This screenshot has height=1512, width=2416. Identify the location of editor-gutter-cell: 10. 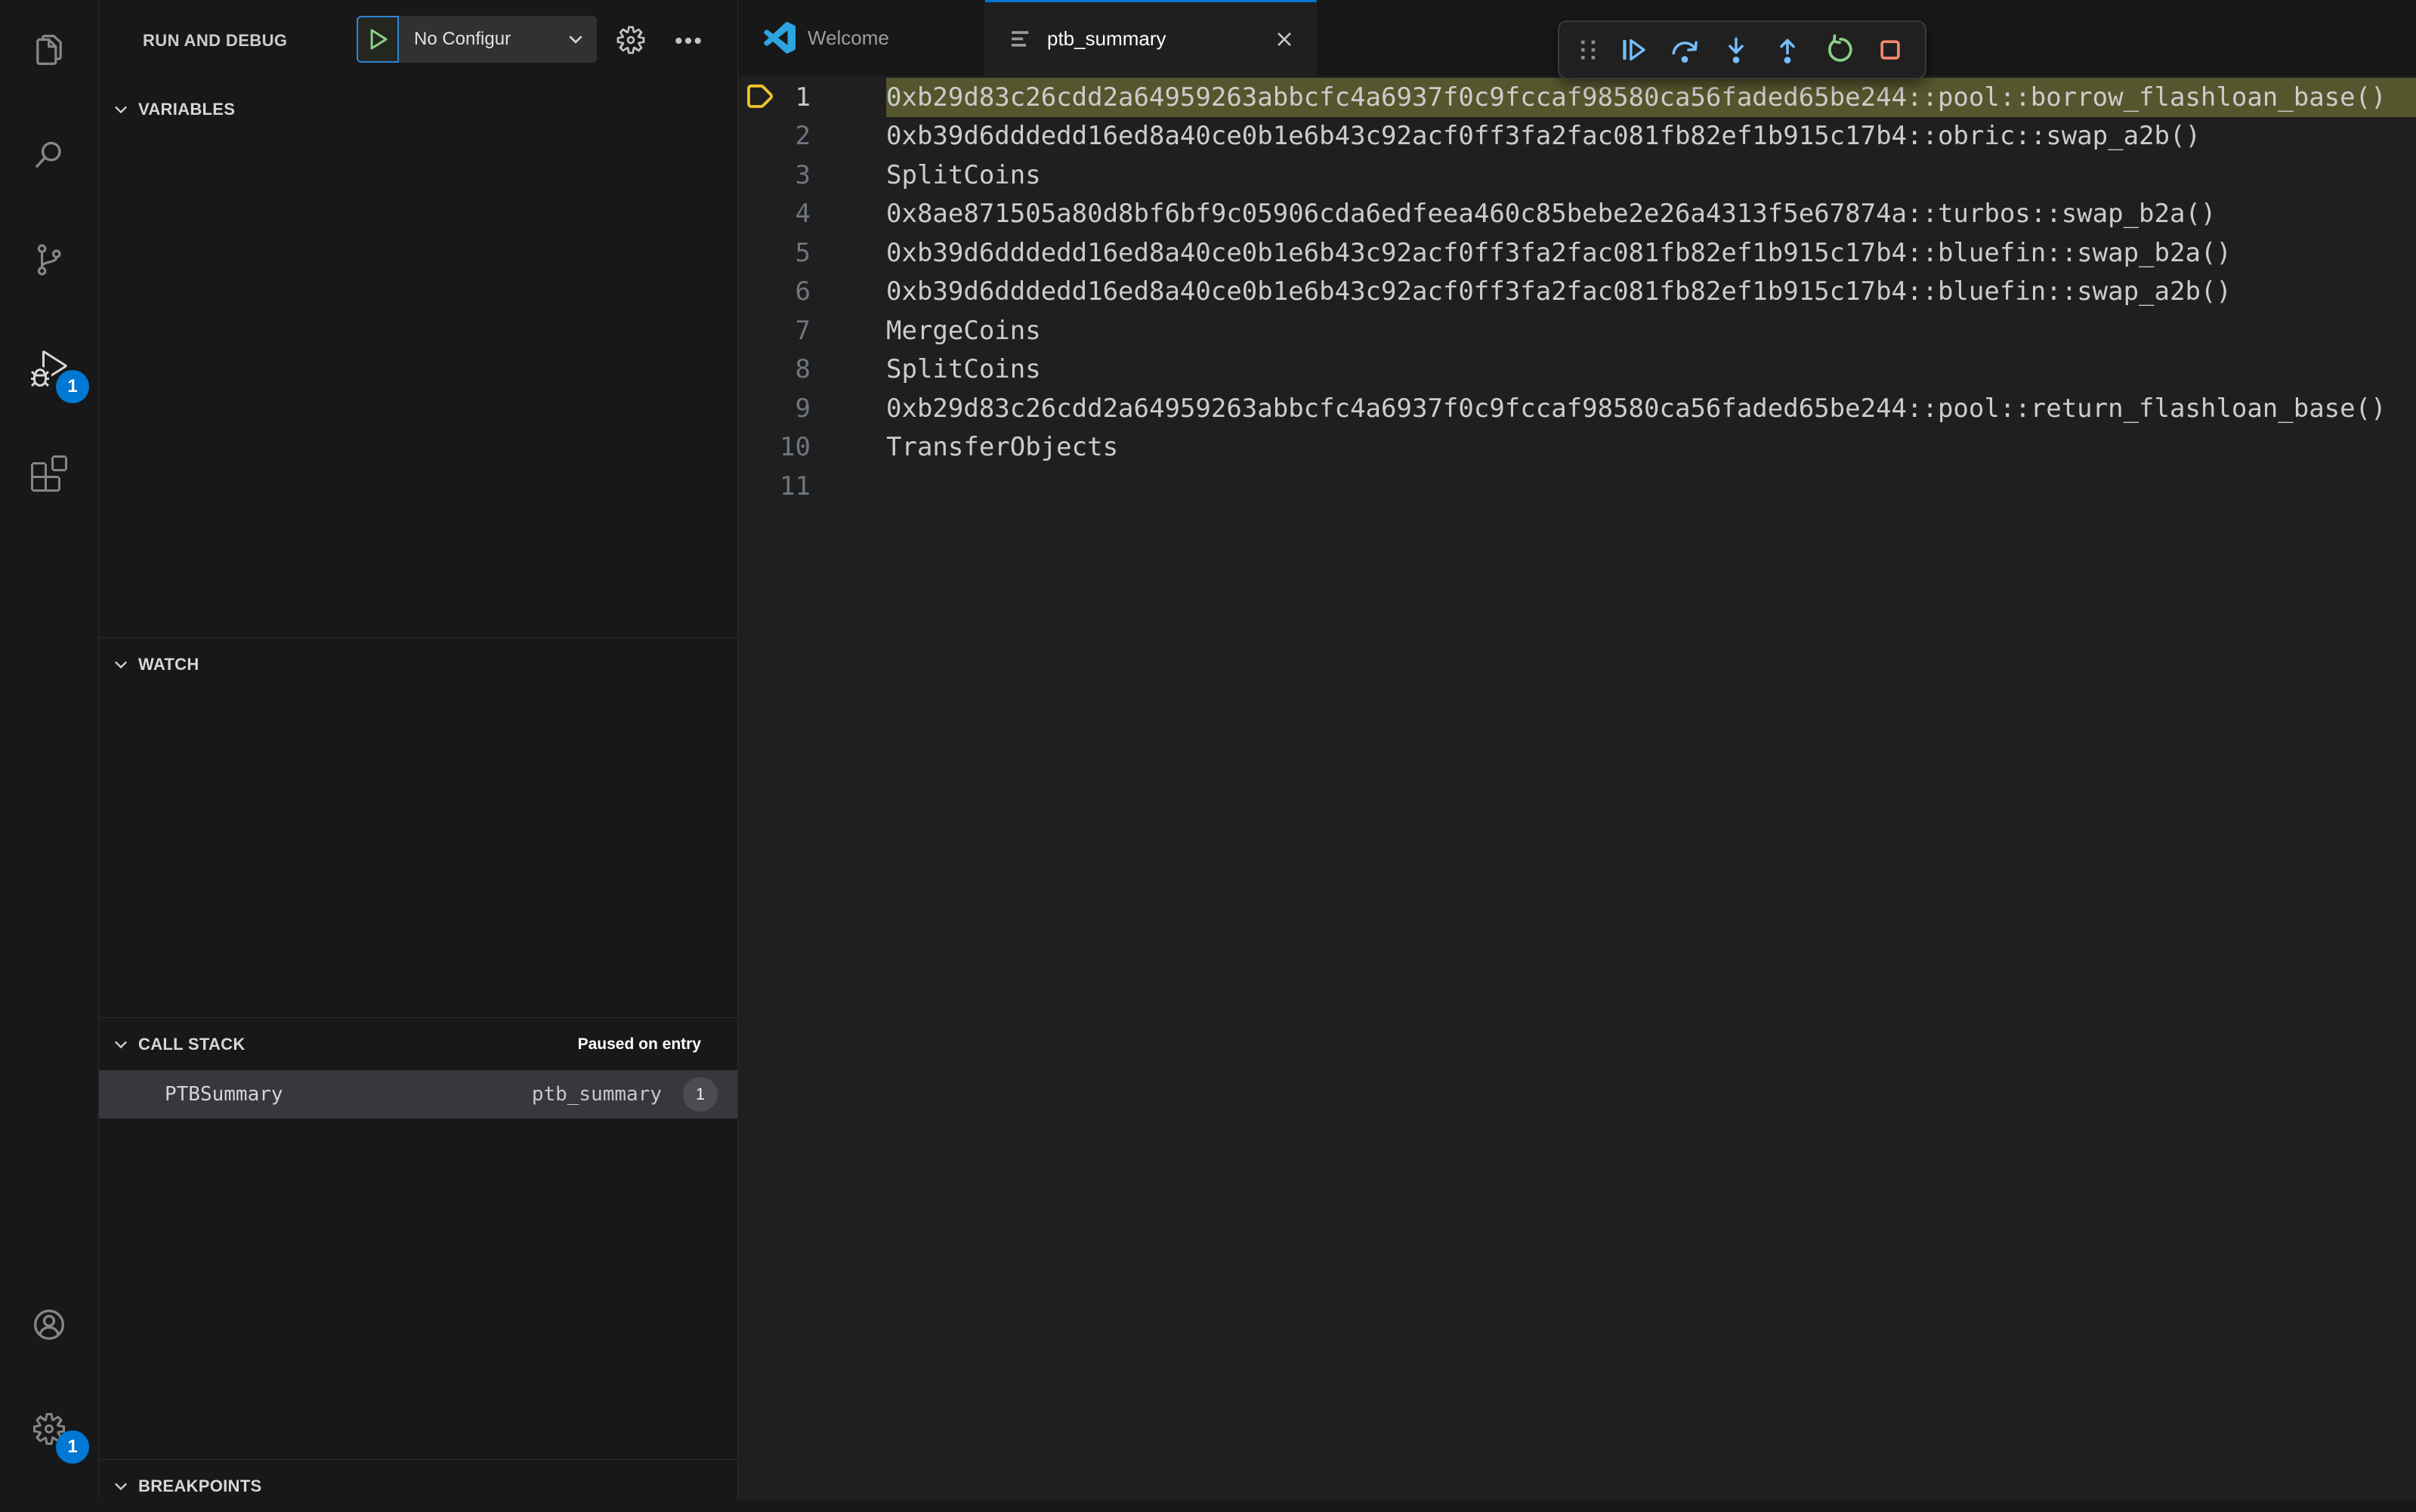
(812, 447).